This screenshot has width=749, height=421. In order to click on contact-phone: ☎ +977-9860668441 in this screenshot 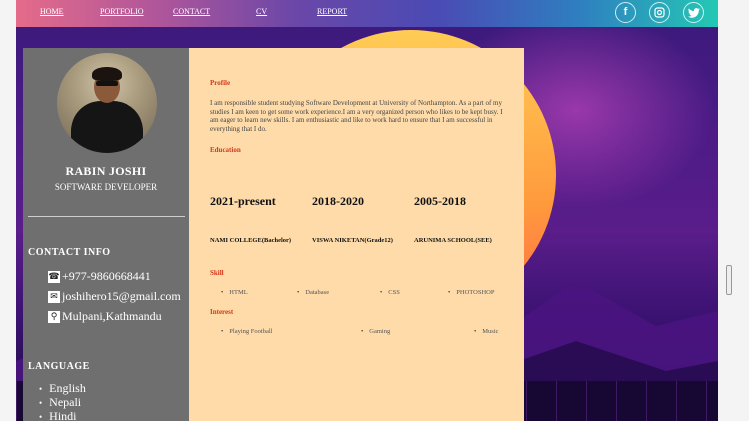, I will do `click(99, 276)`.